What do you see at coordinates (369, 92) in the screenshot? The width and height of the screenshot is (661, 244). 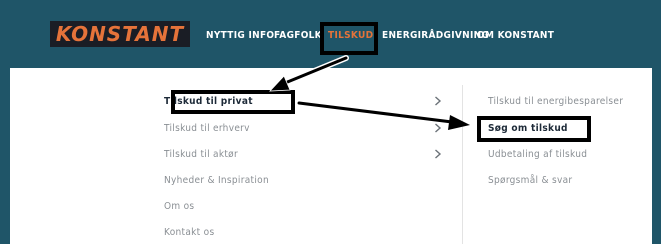 I see `annotation-arrows` at bounding box center [369, 92].